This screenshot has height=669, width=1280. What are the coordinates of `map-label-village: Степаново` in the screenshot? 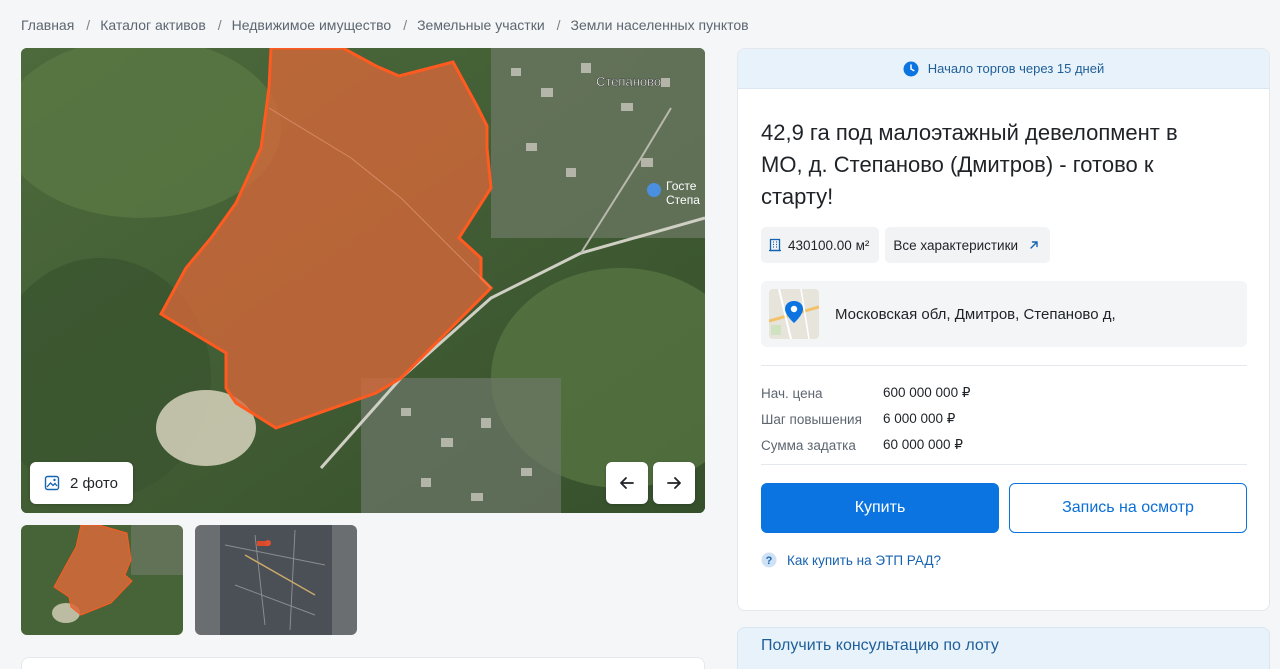 It's located at (628, 81).